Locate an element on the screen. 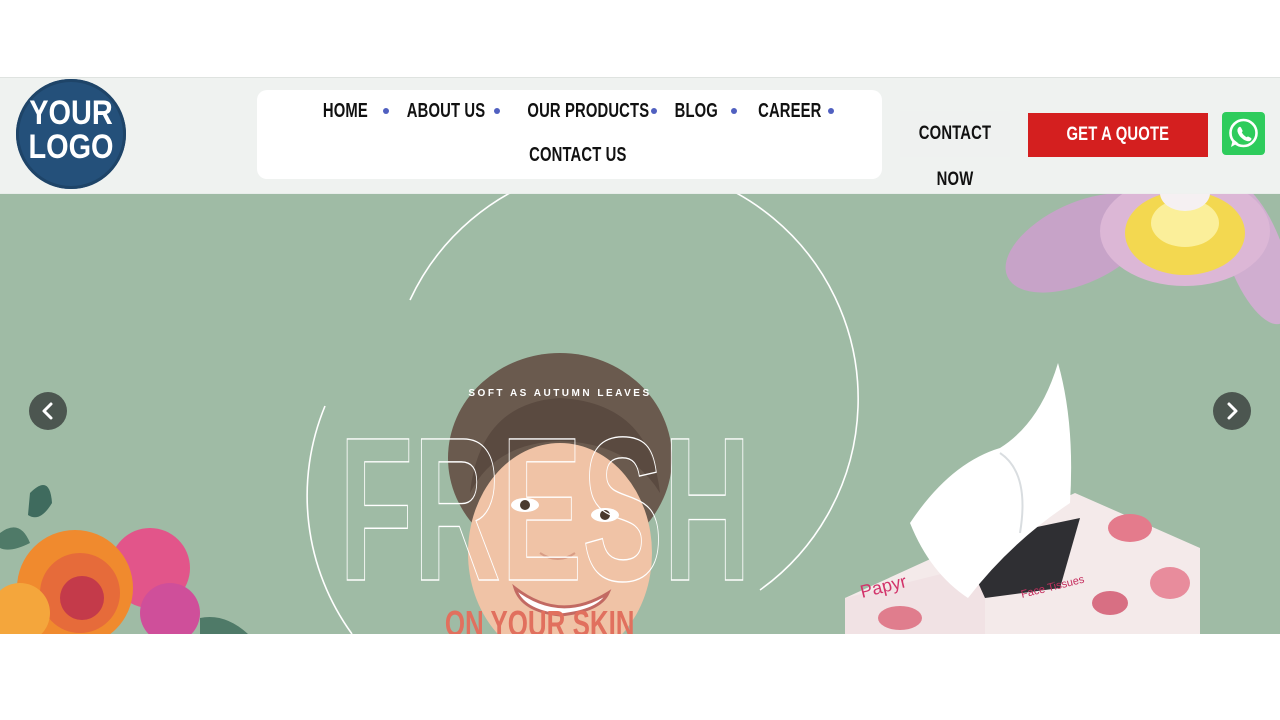 This screenshot has width=1280, height=720. contact-now-button: CONTACT NOW is located at coordinates (955, 150).